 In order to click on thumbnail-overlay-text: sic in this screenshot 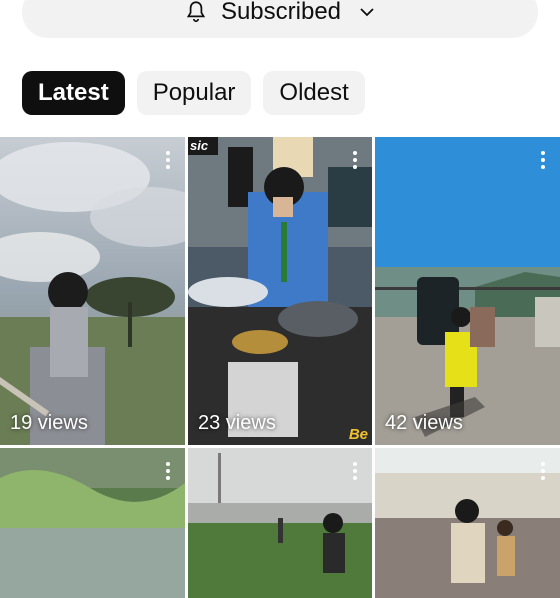, I will do `click(199, 145)`.